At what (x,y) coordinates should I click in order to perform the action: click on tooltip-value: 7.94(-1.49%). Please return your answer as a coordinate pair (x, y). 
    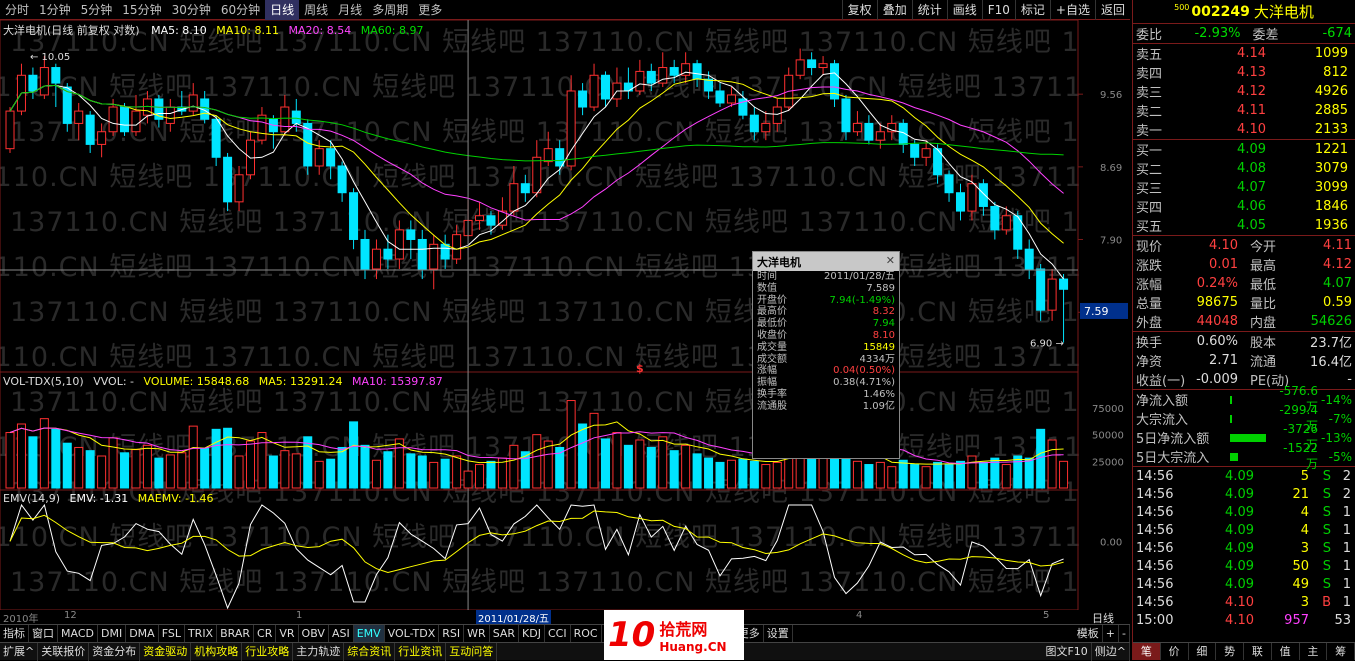
    Looking at the image, I should click on (862, 300).